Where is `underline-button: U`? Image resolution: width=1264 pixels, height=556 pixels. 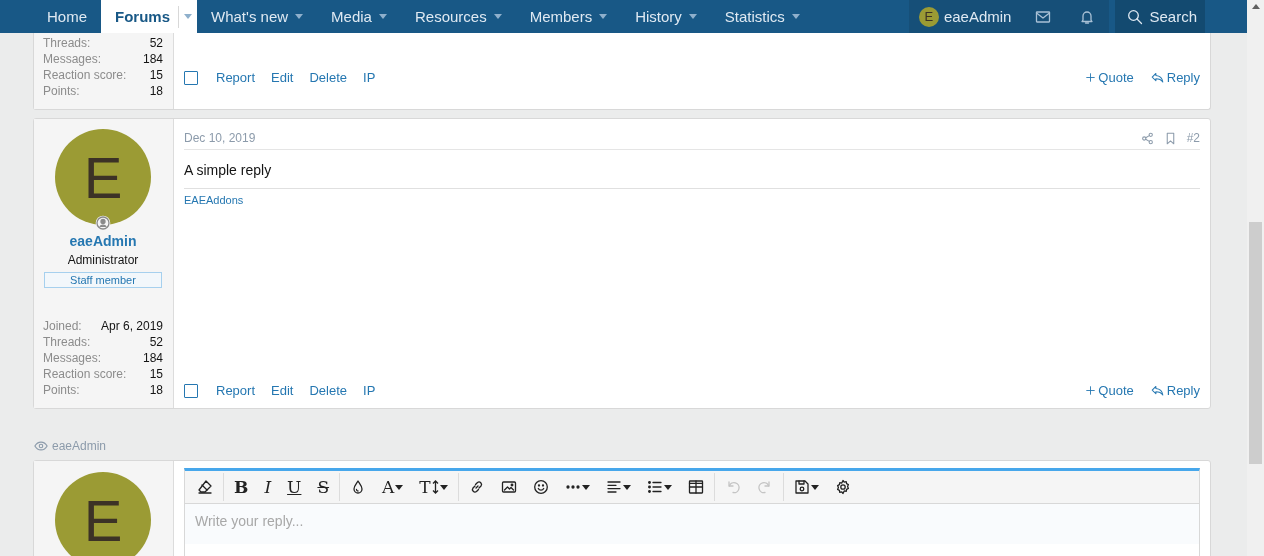 underline-button: U is located at coordinates (294, 487).